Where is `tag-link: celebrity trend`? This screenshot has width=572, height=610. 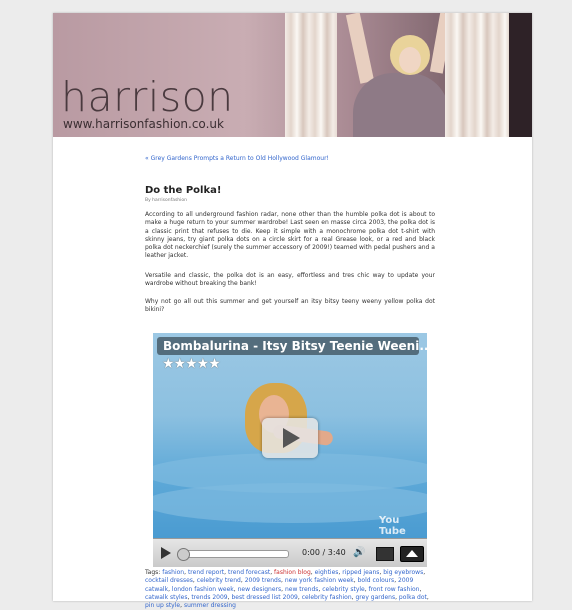
tag-link: celebrity trend is located at coordinates (219, 580).